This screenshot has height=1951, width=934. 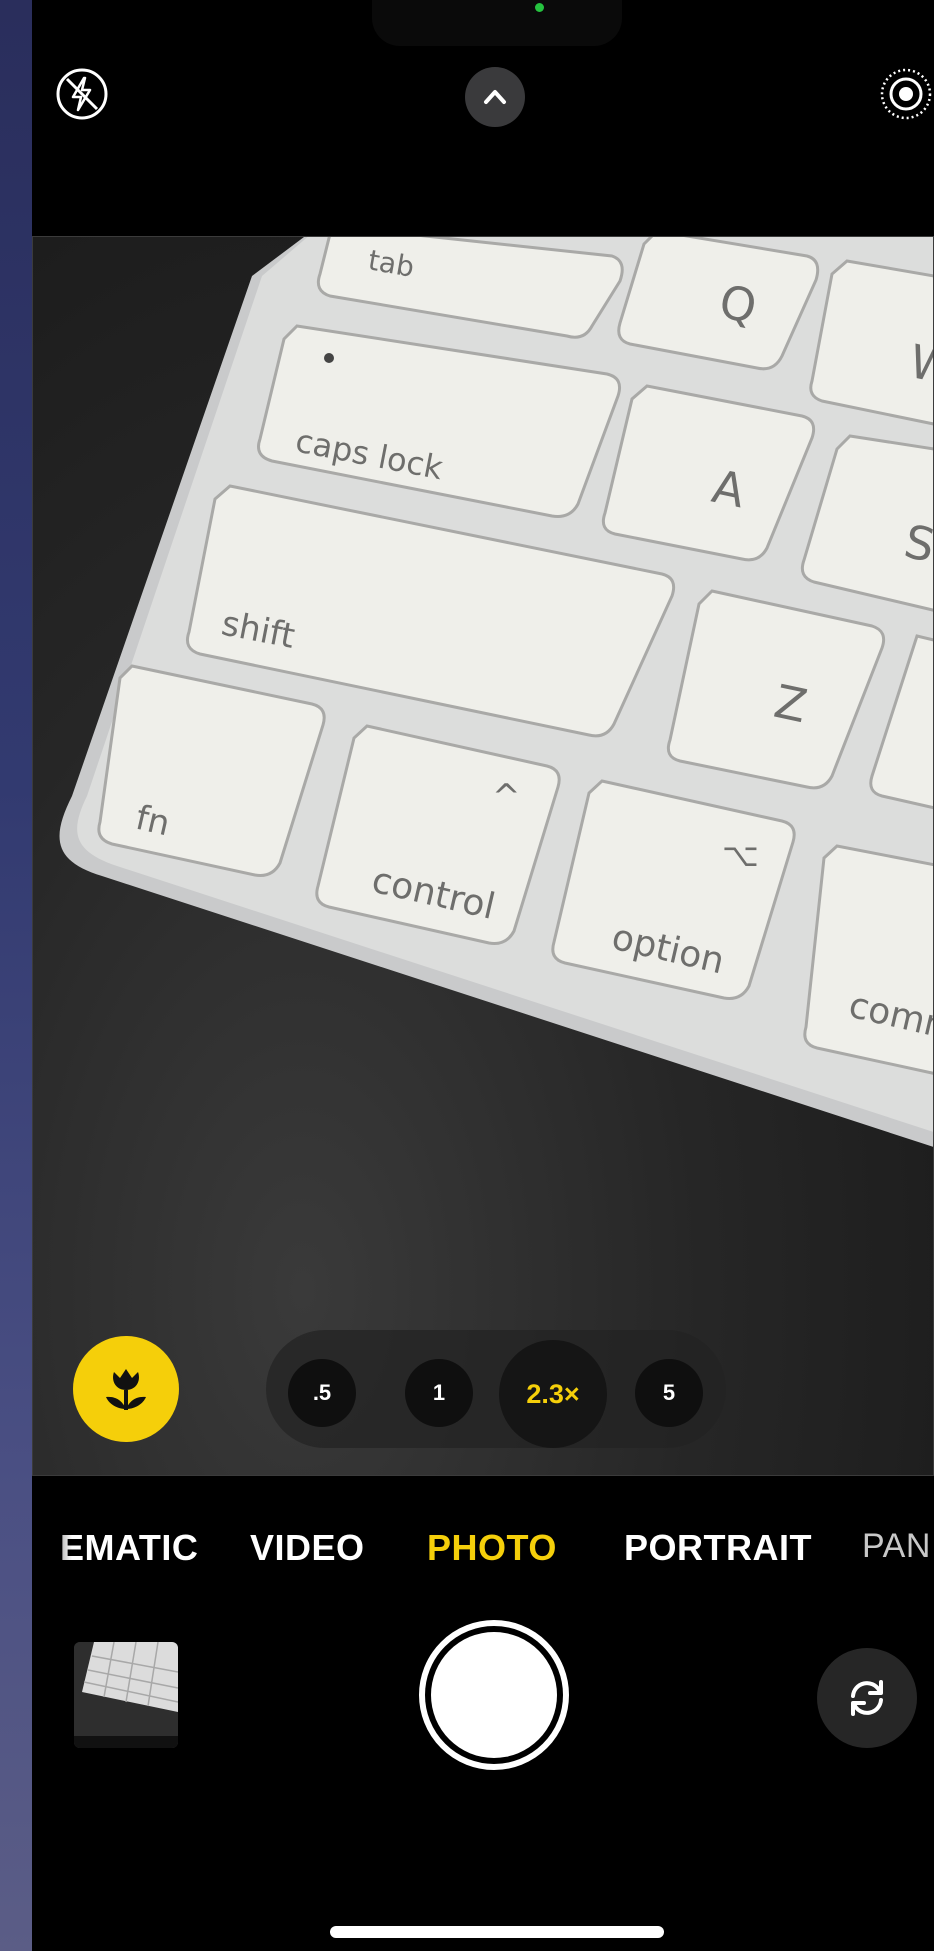 I want to click on flash-off-icon, so click(x=82, y=94).